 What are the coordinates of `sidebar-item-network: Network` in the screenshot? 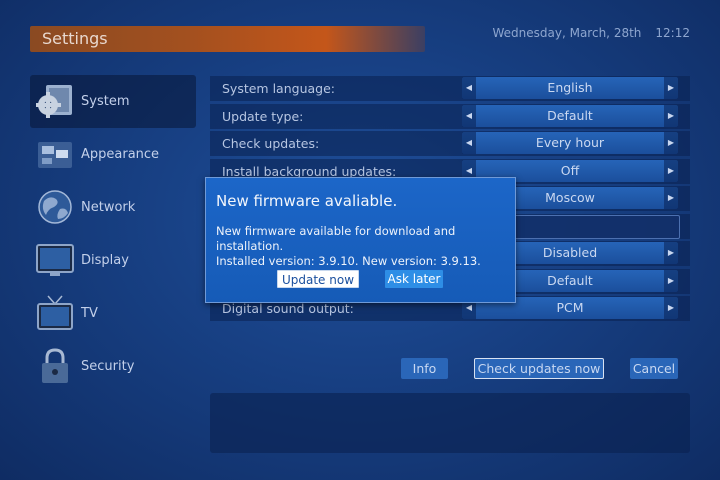 It's located at (113, 207).